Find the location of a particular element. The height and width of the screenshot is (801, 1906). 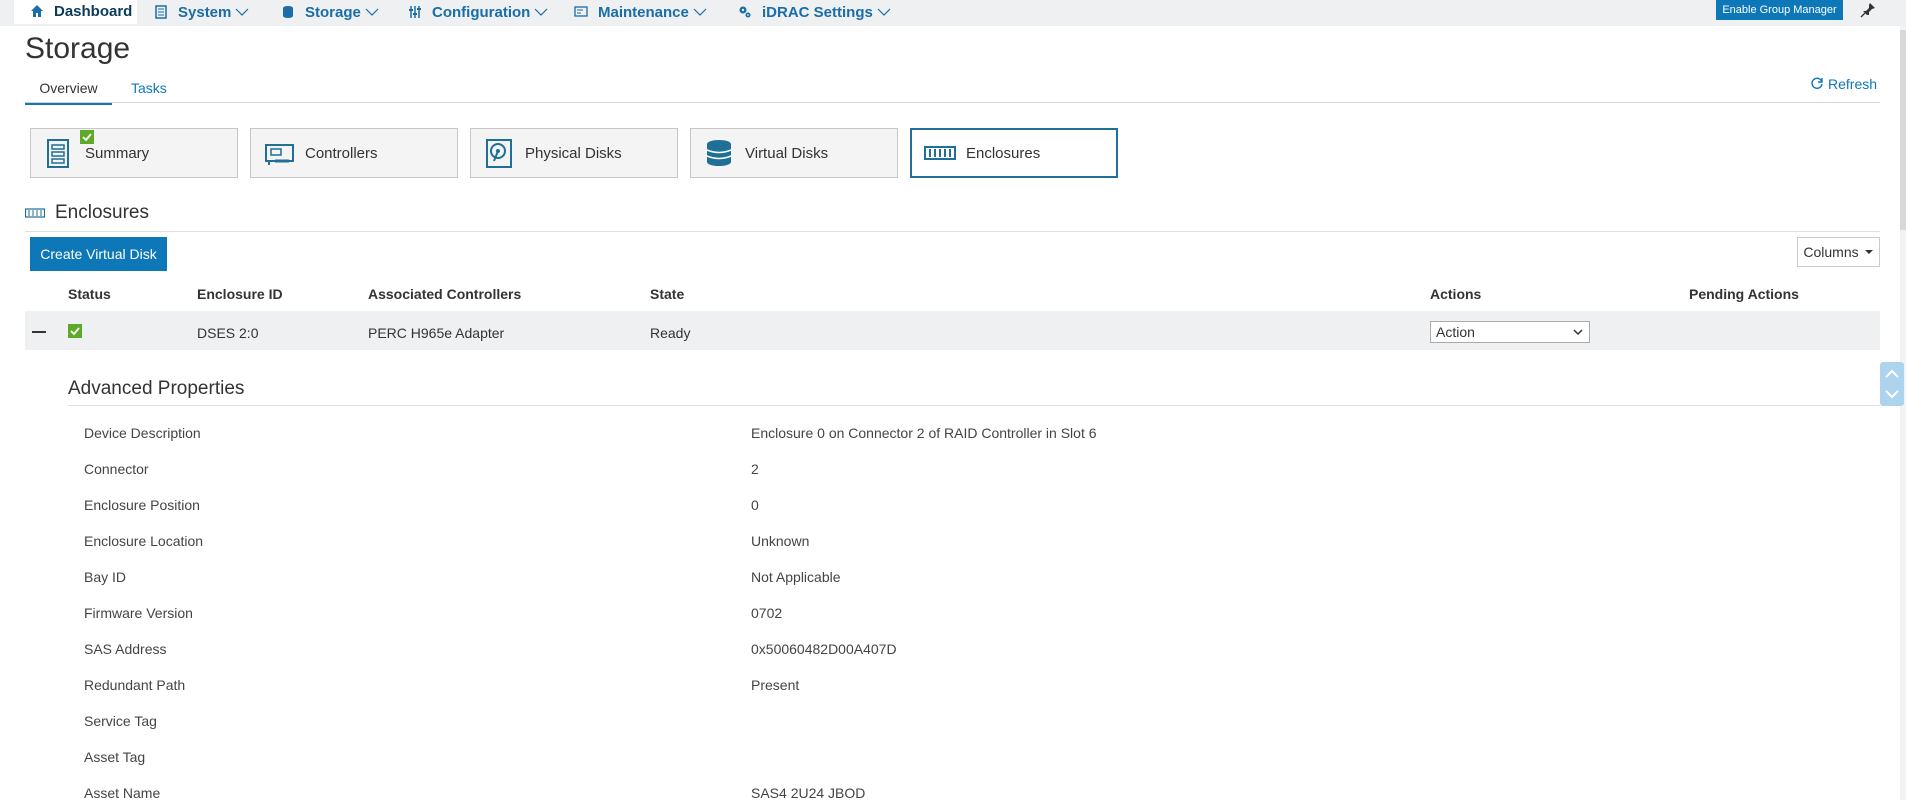

controller-icon is located at coordinates (279, 154).